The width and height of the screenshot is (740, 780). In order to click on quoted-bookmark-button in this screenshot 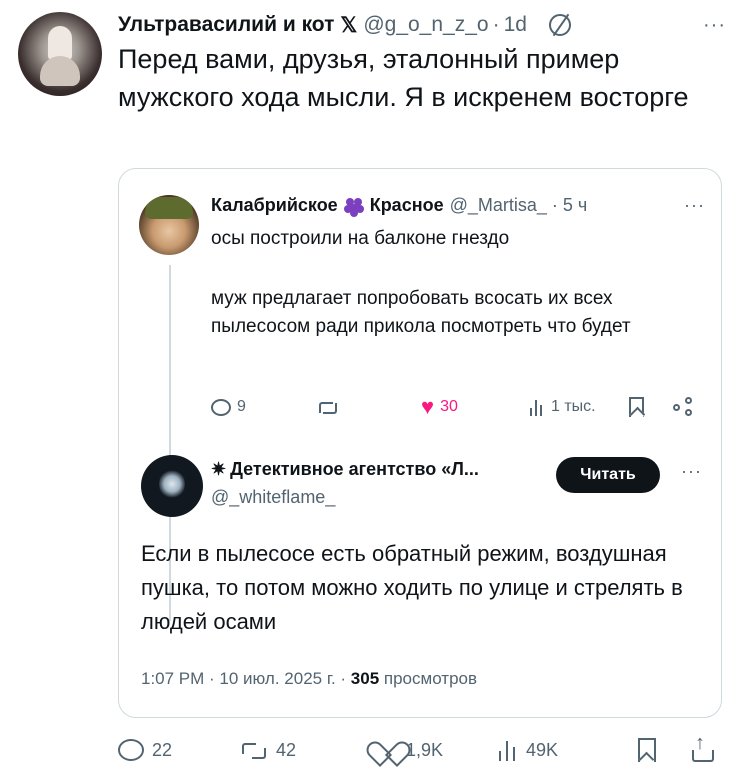, I will do `click(639, 407)`.